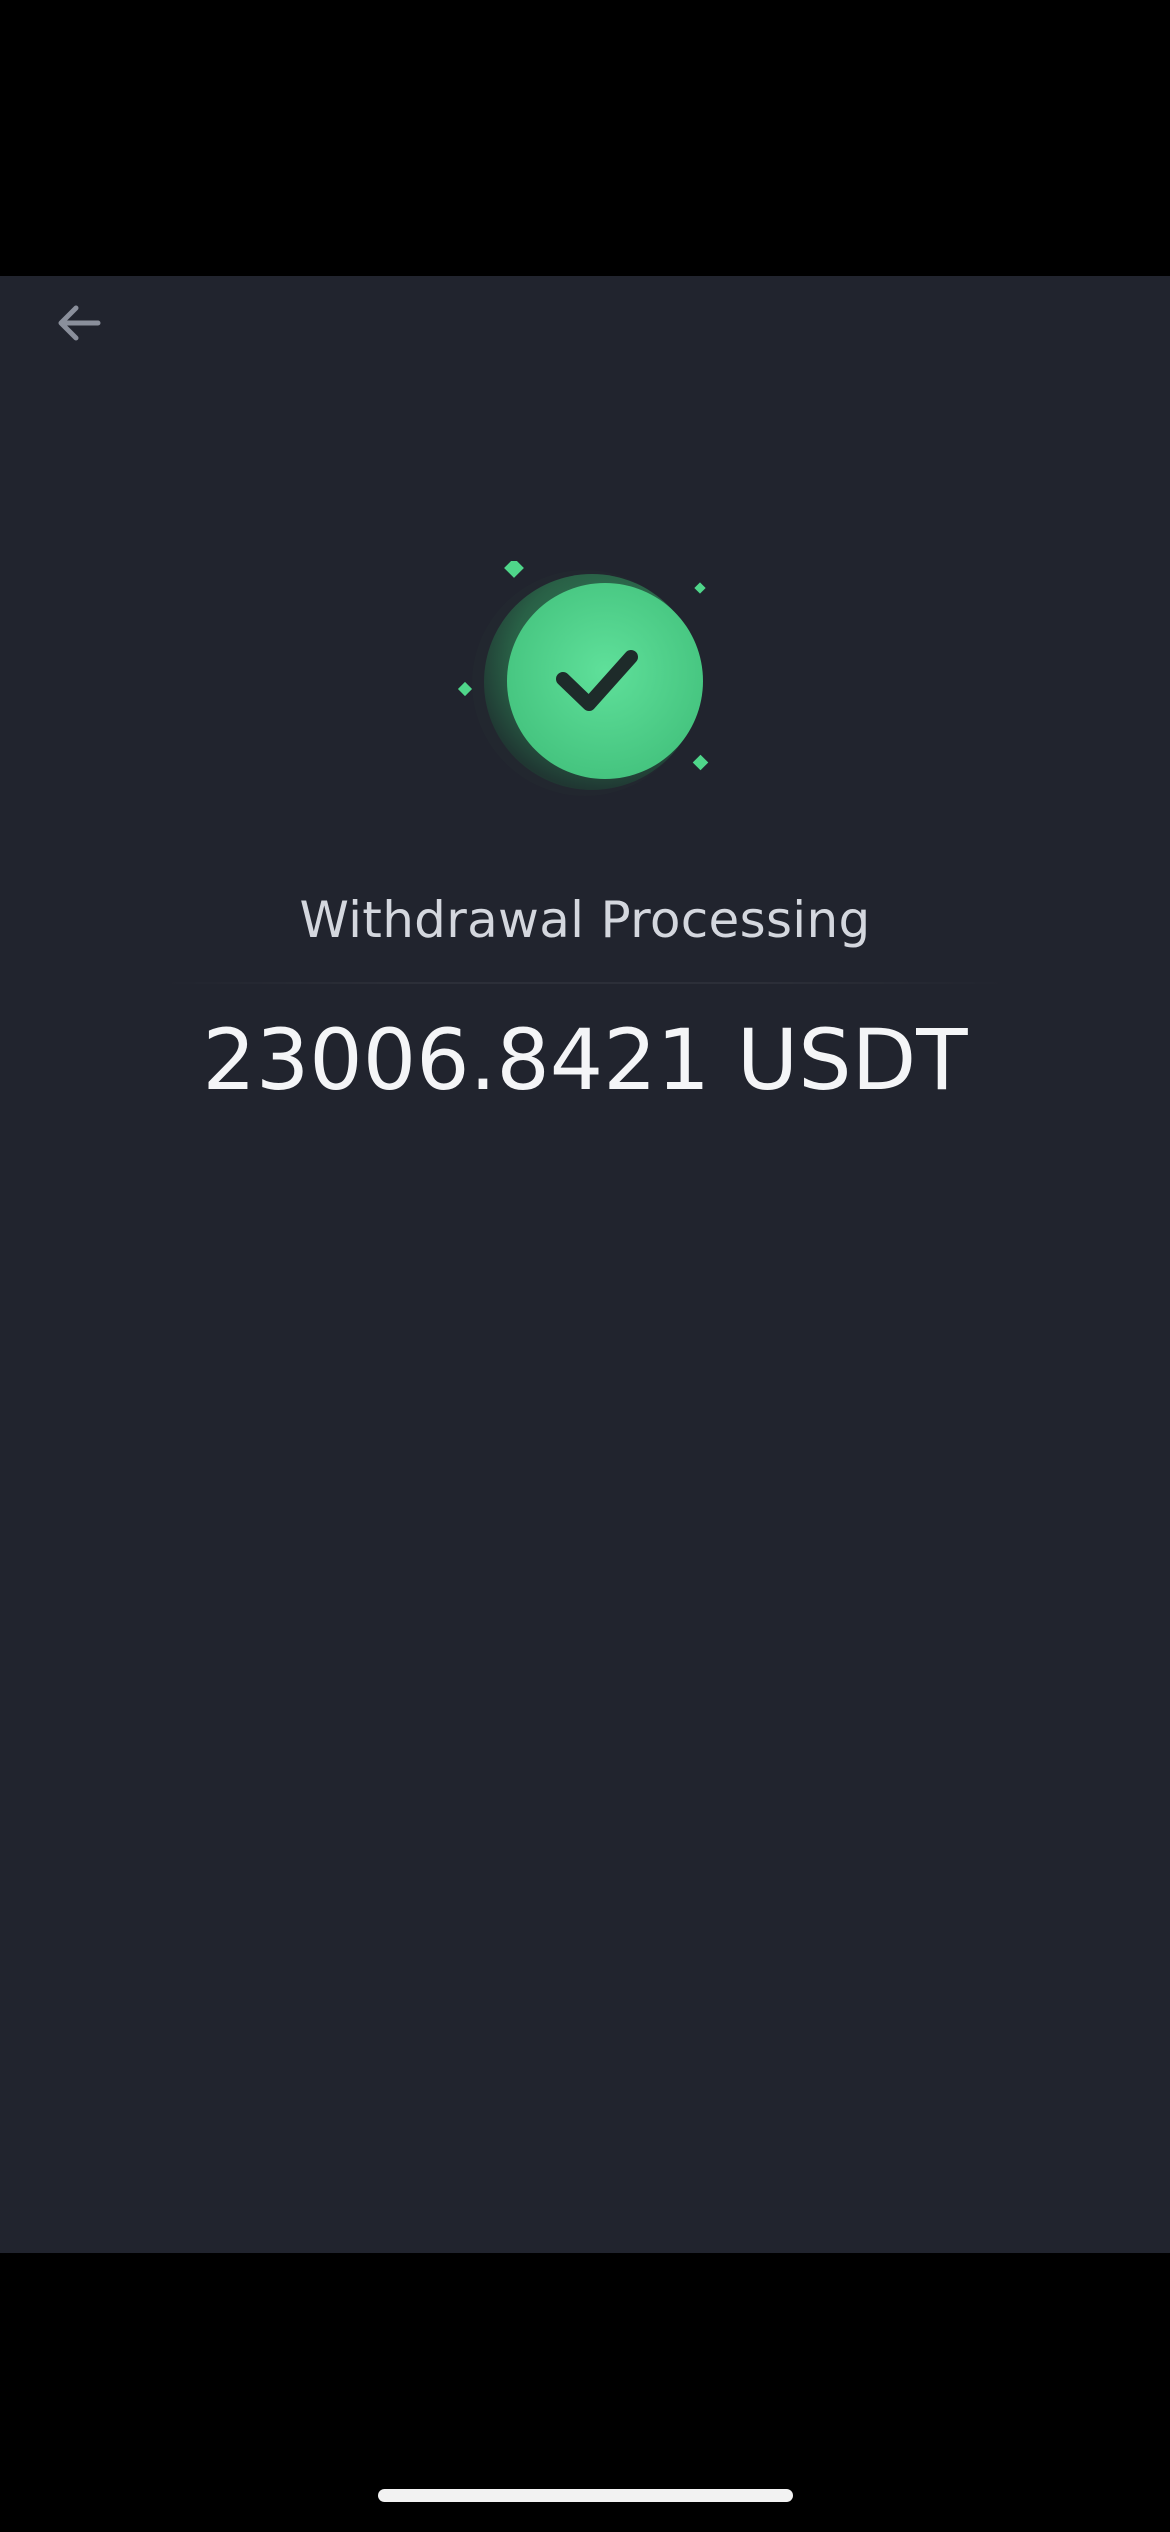 The image size is (1170, 2532). I want to click on check-circle-icon, so click(583, 678).